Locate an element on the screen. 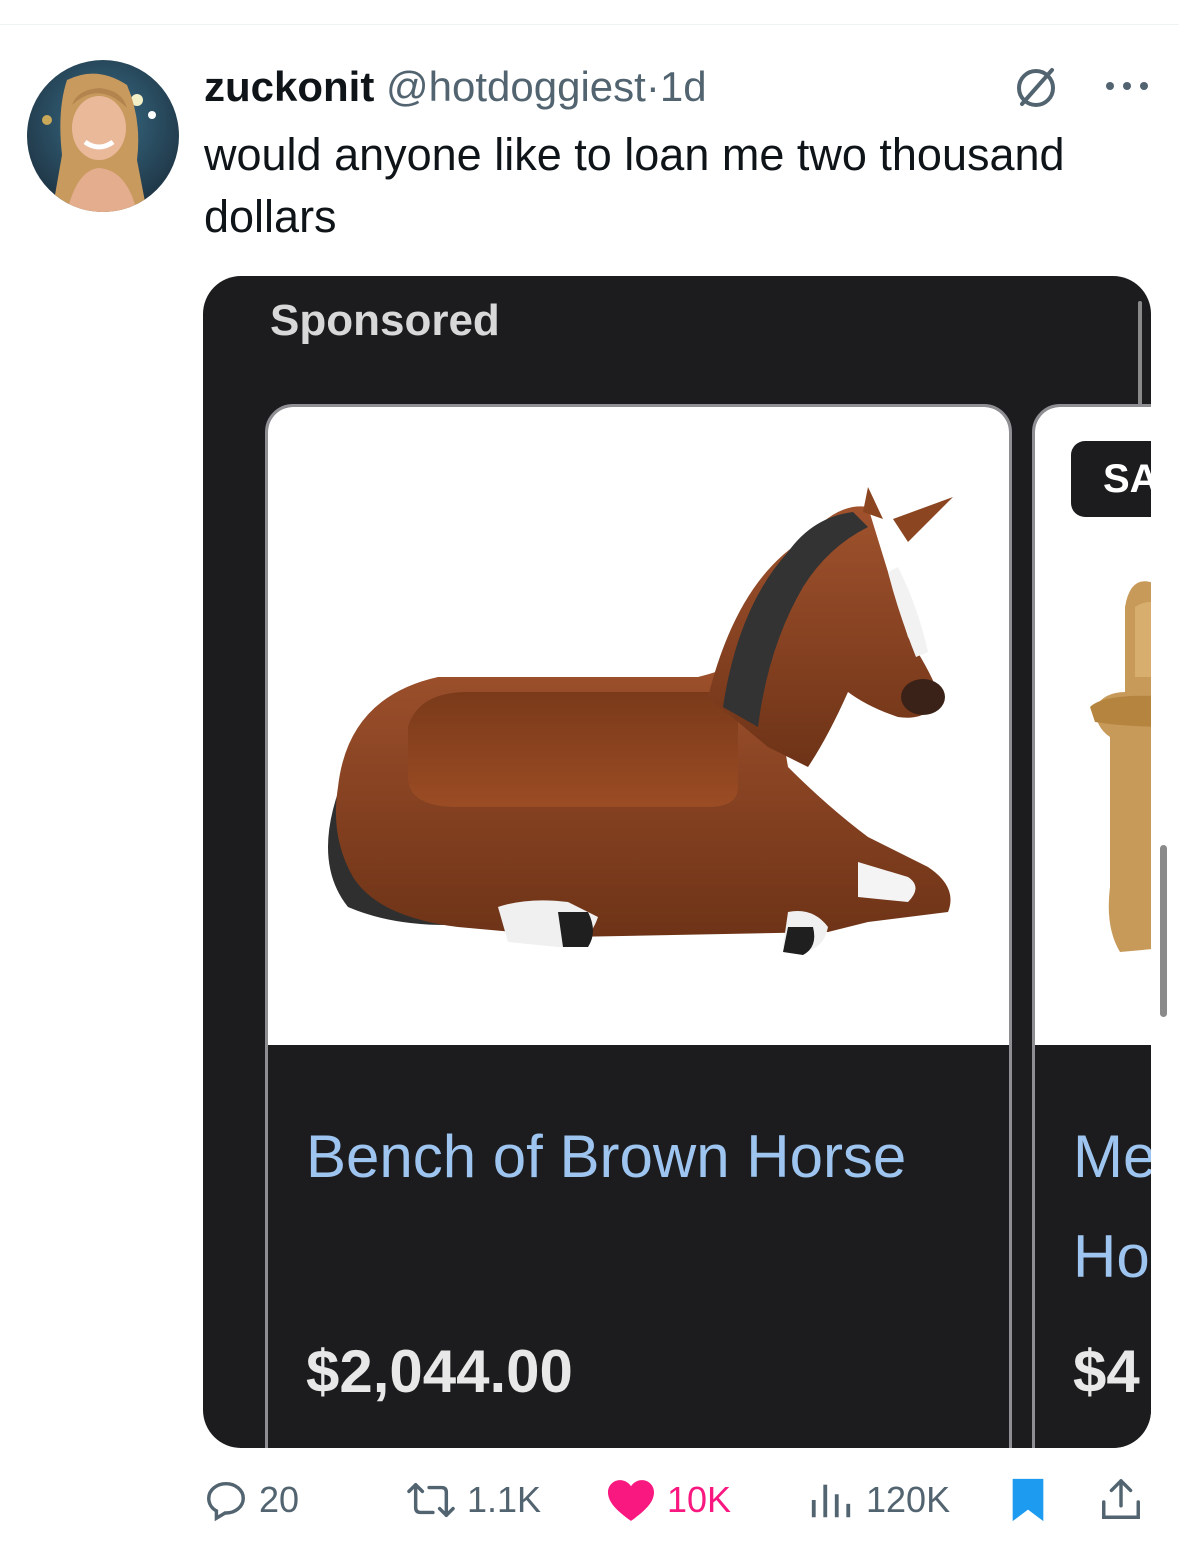  heart-icon is located at coordinates (631, 1500).